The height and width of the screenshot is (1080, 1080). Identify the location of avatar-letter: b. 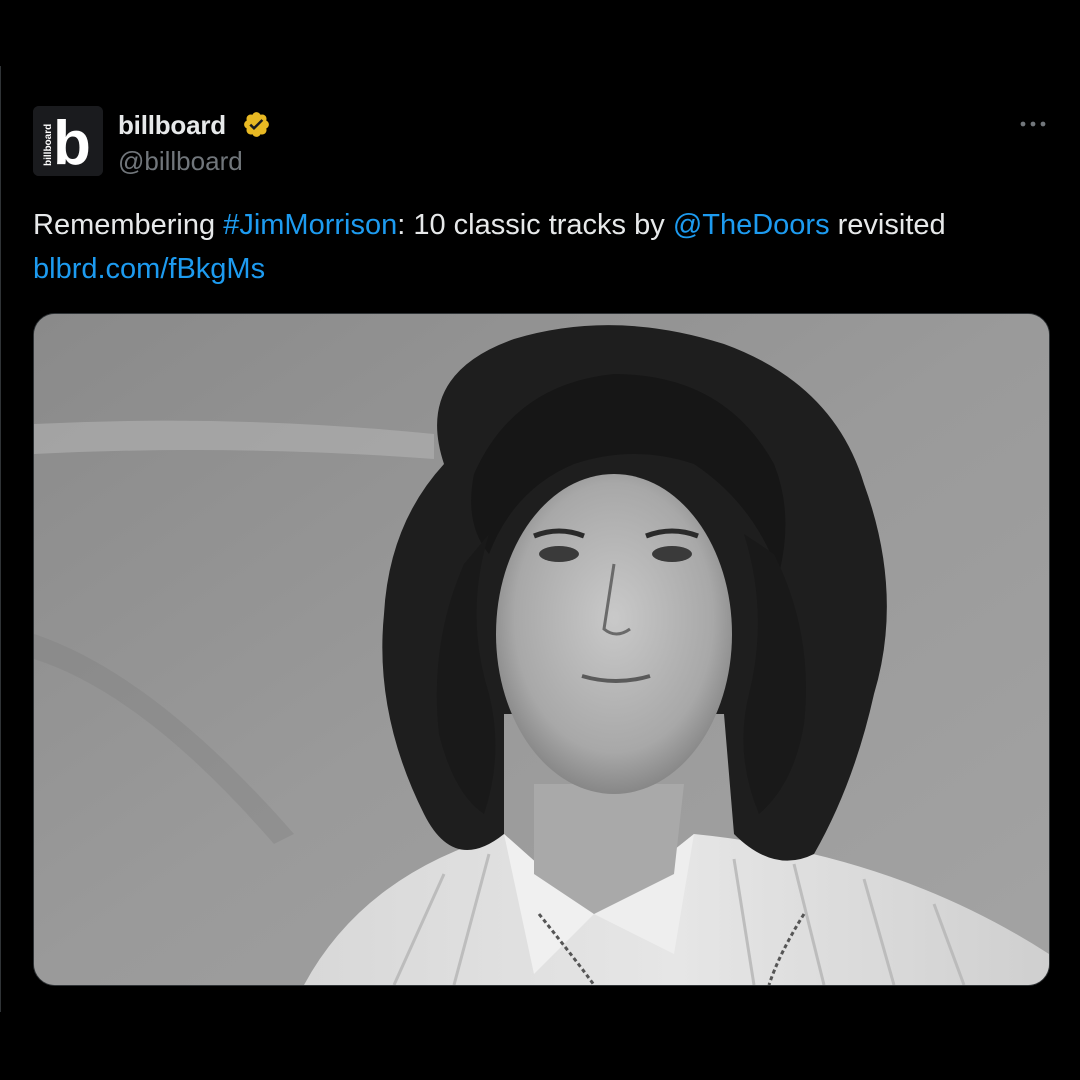
(72, 142).